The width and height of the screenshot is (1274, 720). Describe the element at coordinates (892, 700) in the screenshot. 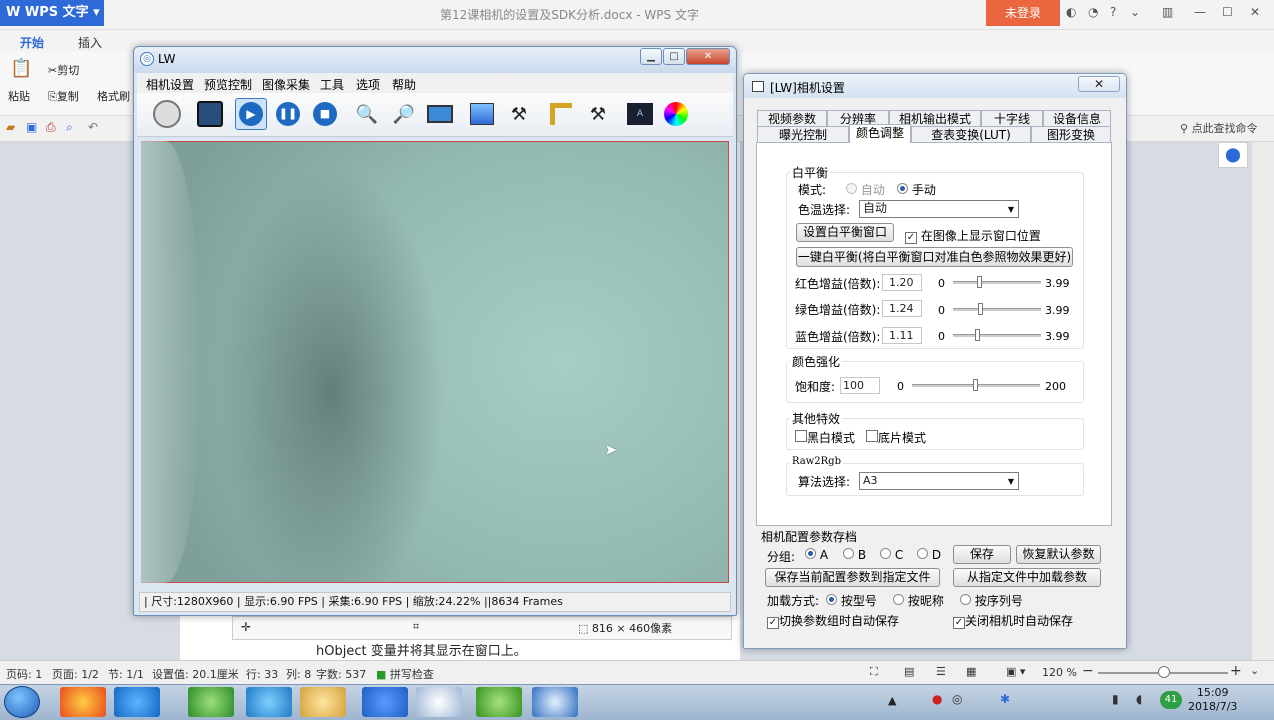

I see `tray-expand-icon: ▲` at that location.